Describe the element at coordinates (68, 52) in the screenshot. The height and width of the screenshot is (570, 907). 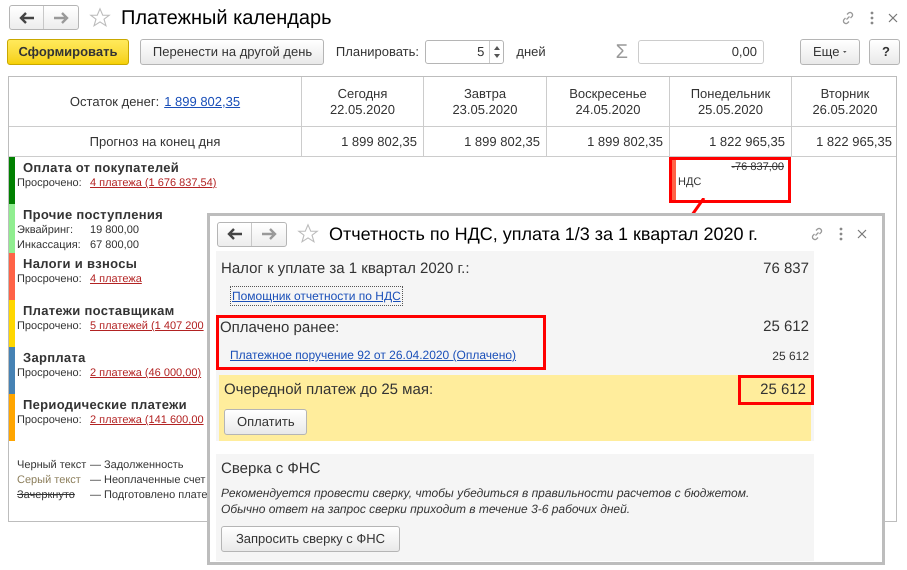
I see `generate-button: Сформировать` at that location.